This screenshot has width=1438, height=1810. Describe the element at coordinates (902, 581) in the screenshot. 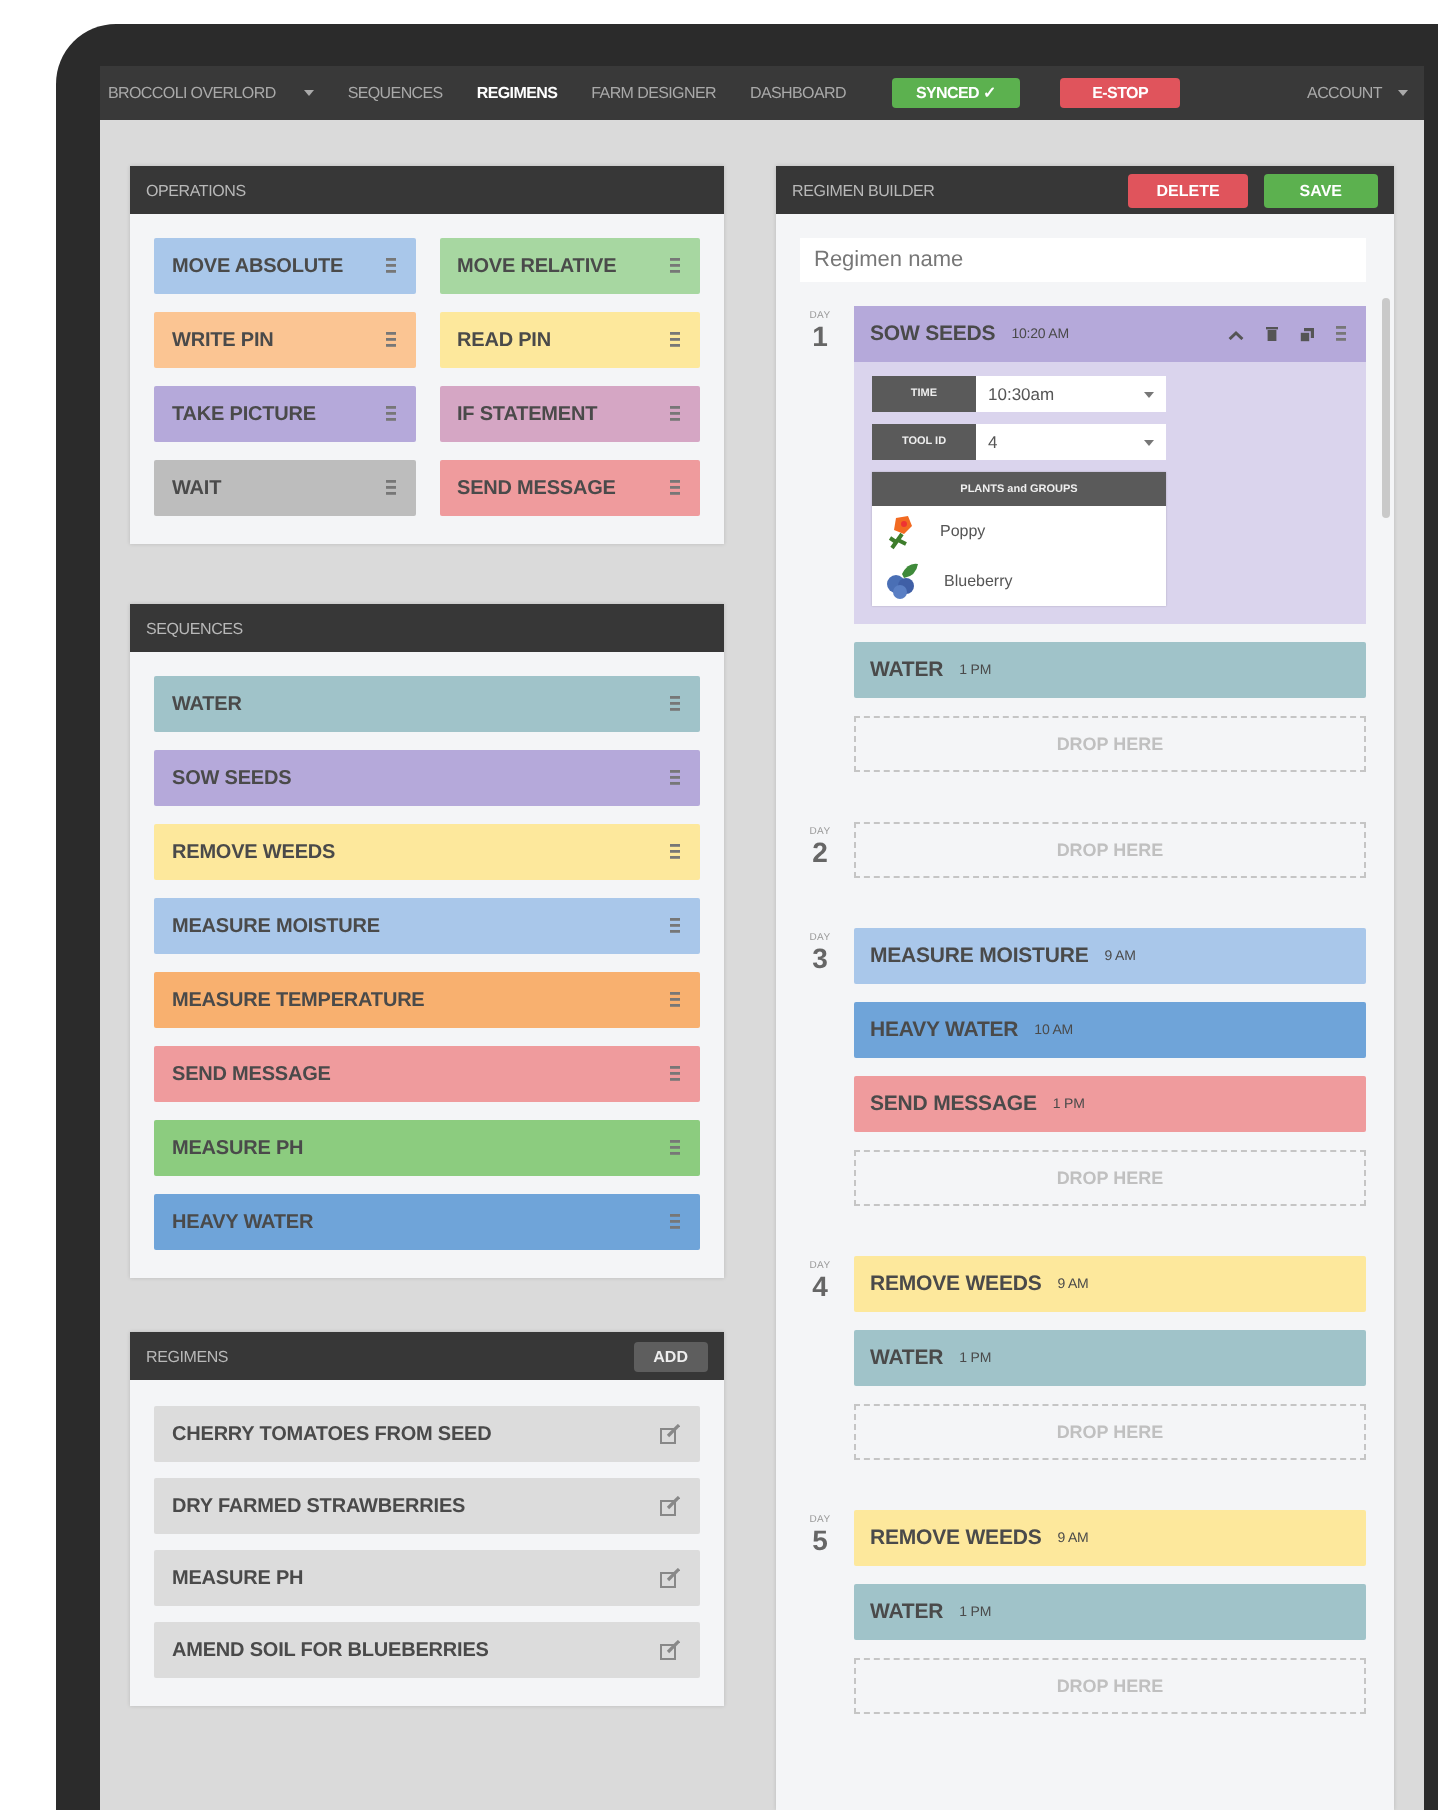

I see `berry-icon` at that location.